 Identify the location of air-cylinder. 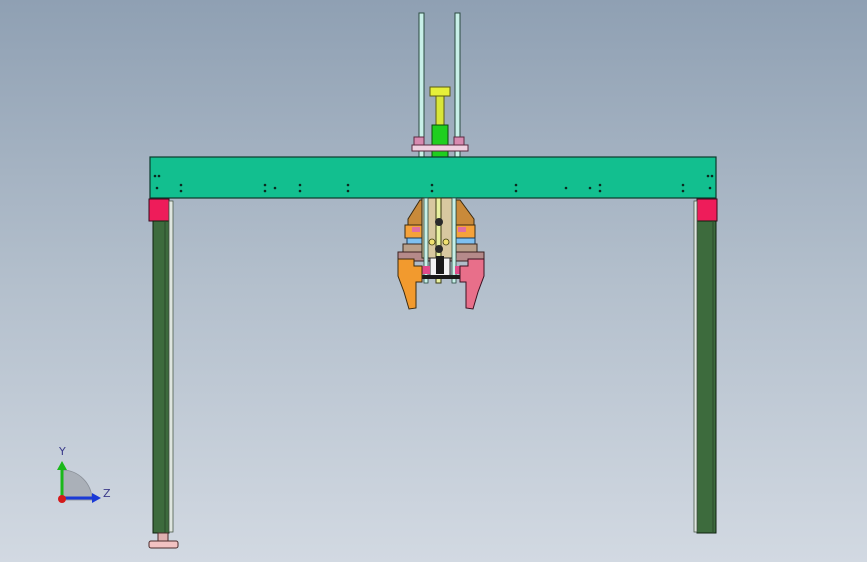
(440, 141).